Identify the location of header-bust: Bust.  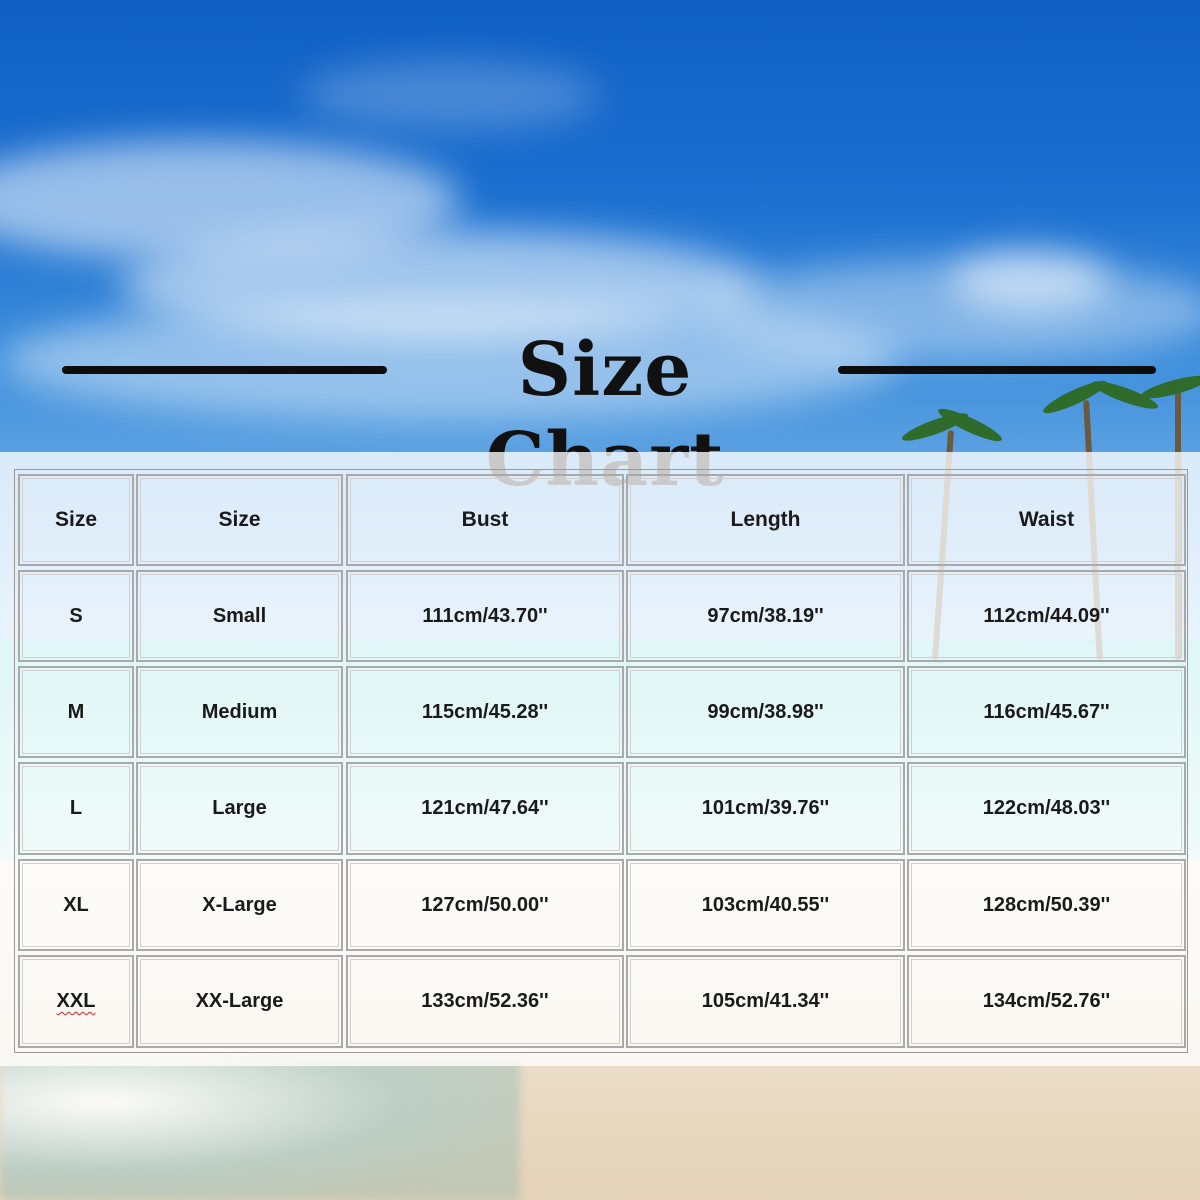
(485, 520).